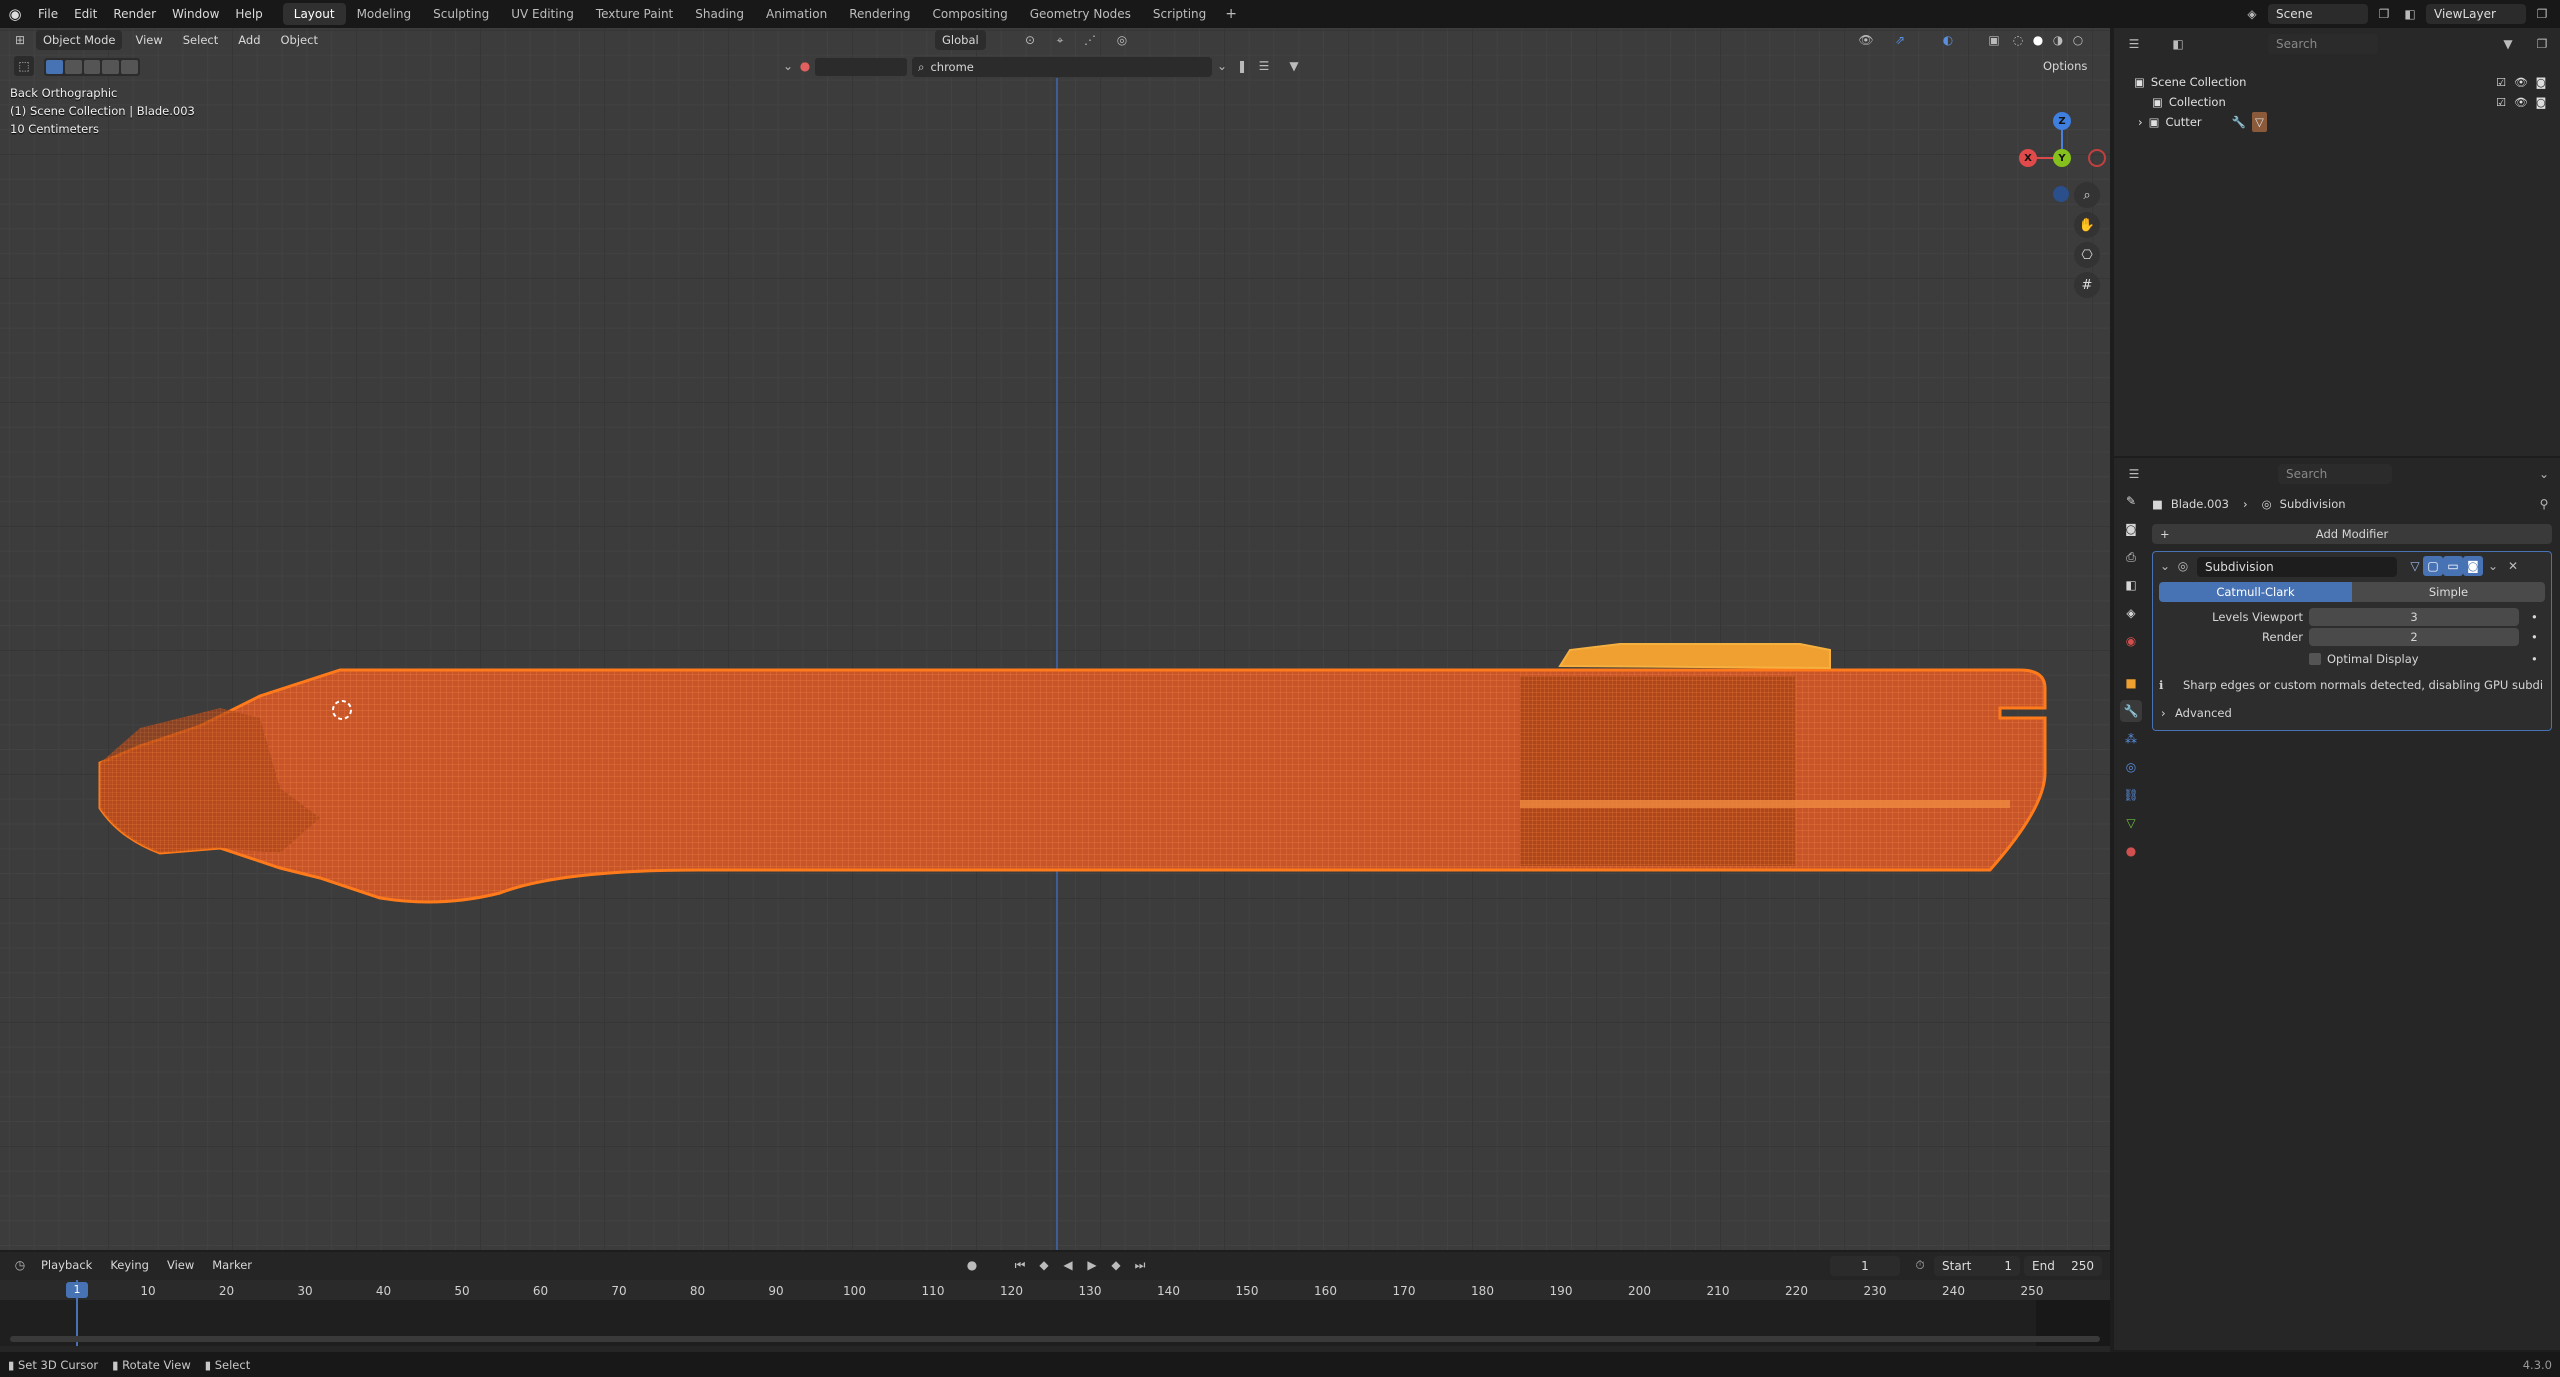 The height and width of the screenshot is (1377, 2560). Describe the element at coordinates (2414, 617) in the screenshot. I see `levels-viewport-field: 3` at that location.